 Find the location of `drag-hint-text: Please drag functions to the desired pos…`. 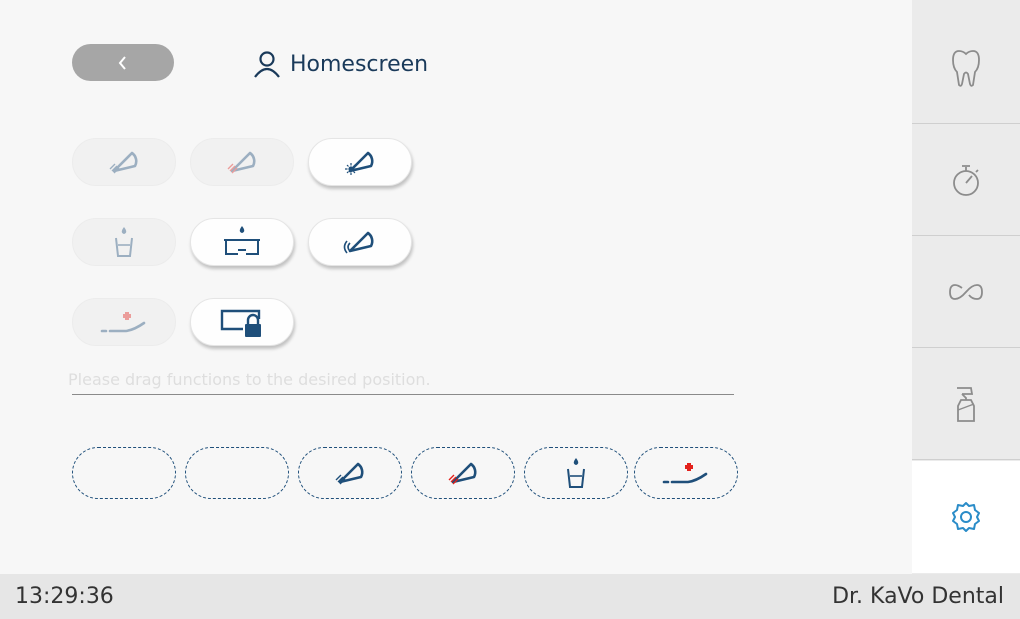

drag-hint-text: Please drag functions to the desired pos… is located at coordinates (249, 379).